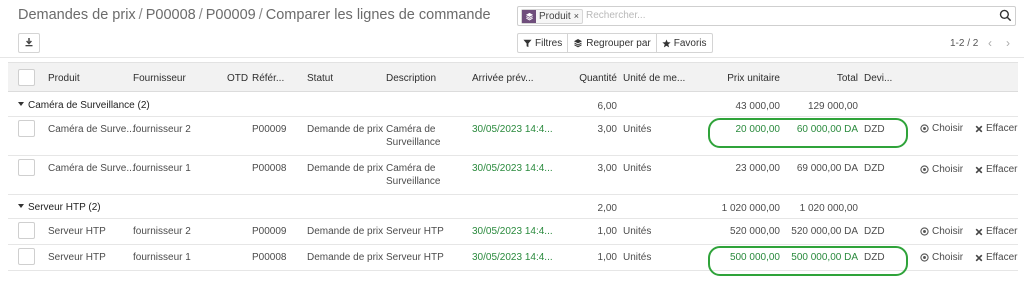  Describe the element at coordinates (607, 208) in the screenshot. I see `group-quantite: 2,00` at that location.